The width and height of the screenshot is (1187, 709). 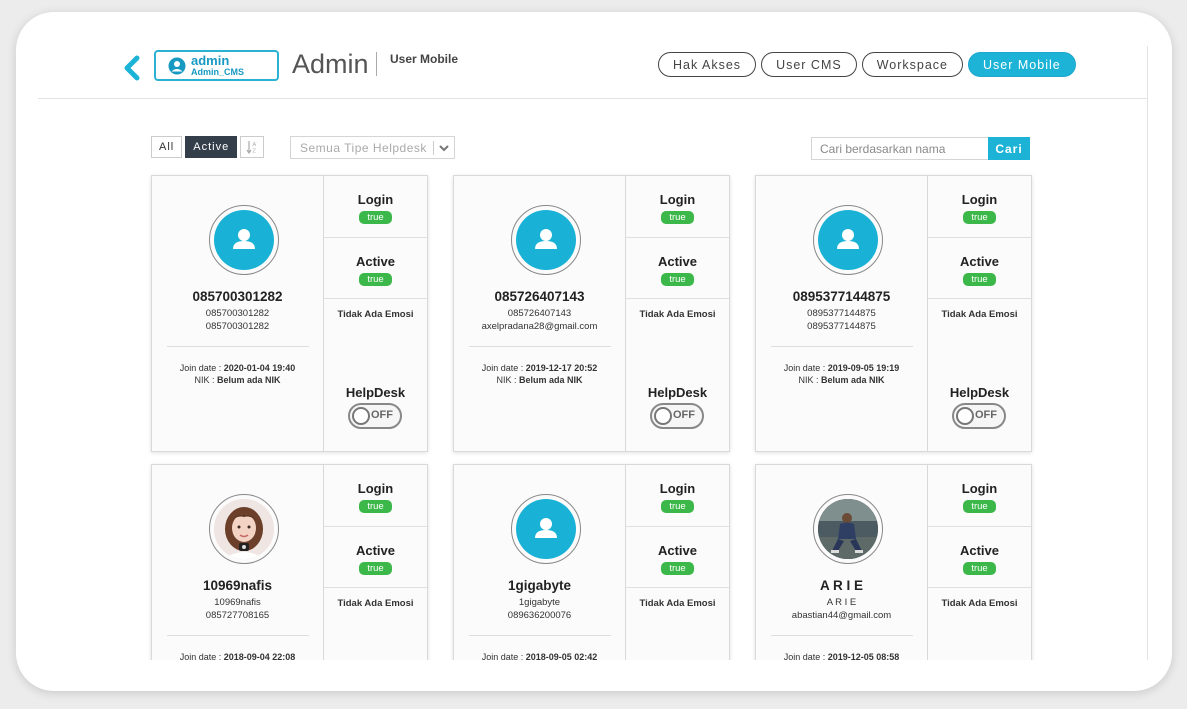 What do you see at coordinates (177, 65) in the screenshot?
I see `user-circle-icon` at bounding box center [177, 65].